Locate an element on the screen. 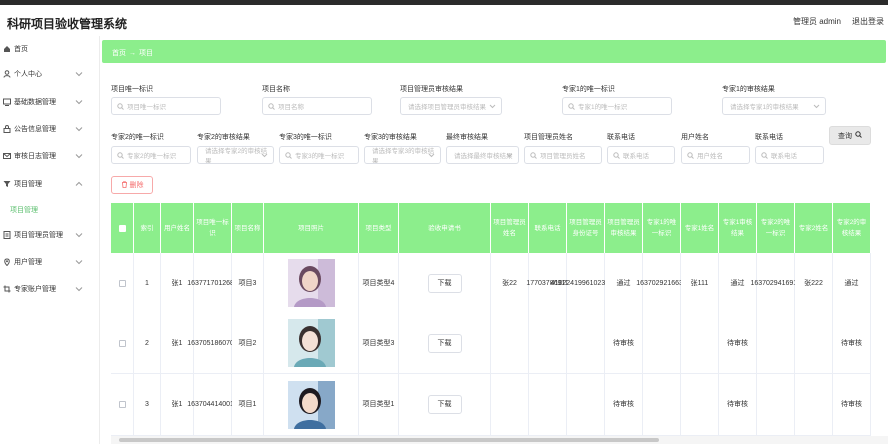 The image size is (888, 444). sidebar-item-profile: 个人中心 is located at coordinates (50, 74).